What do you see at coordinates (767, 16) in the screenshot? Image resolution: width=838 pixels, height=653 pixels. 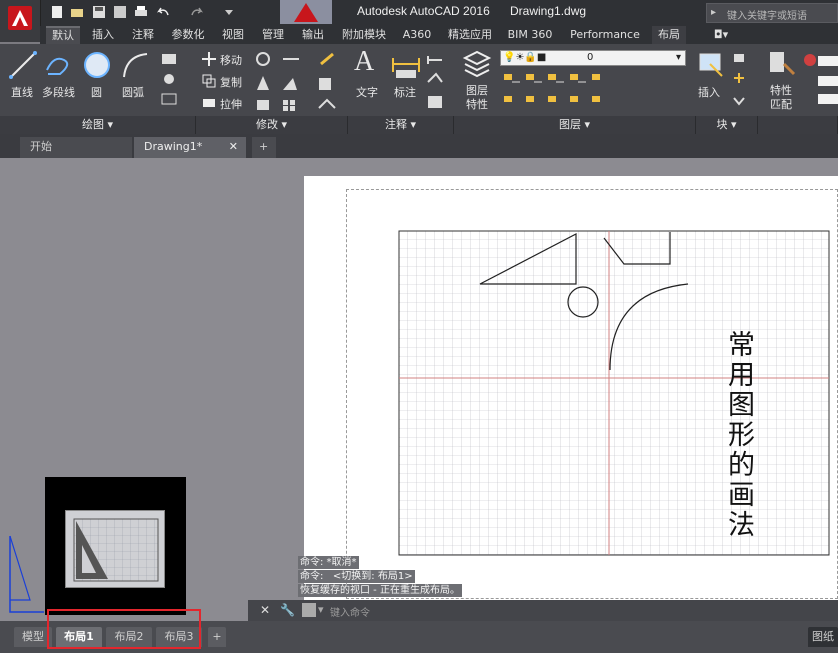 I see `search-placeholder: 键入关键字或短语` at bounding box center [767, 16].